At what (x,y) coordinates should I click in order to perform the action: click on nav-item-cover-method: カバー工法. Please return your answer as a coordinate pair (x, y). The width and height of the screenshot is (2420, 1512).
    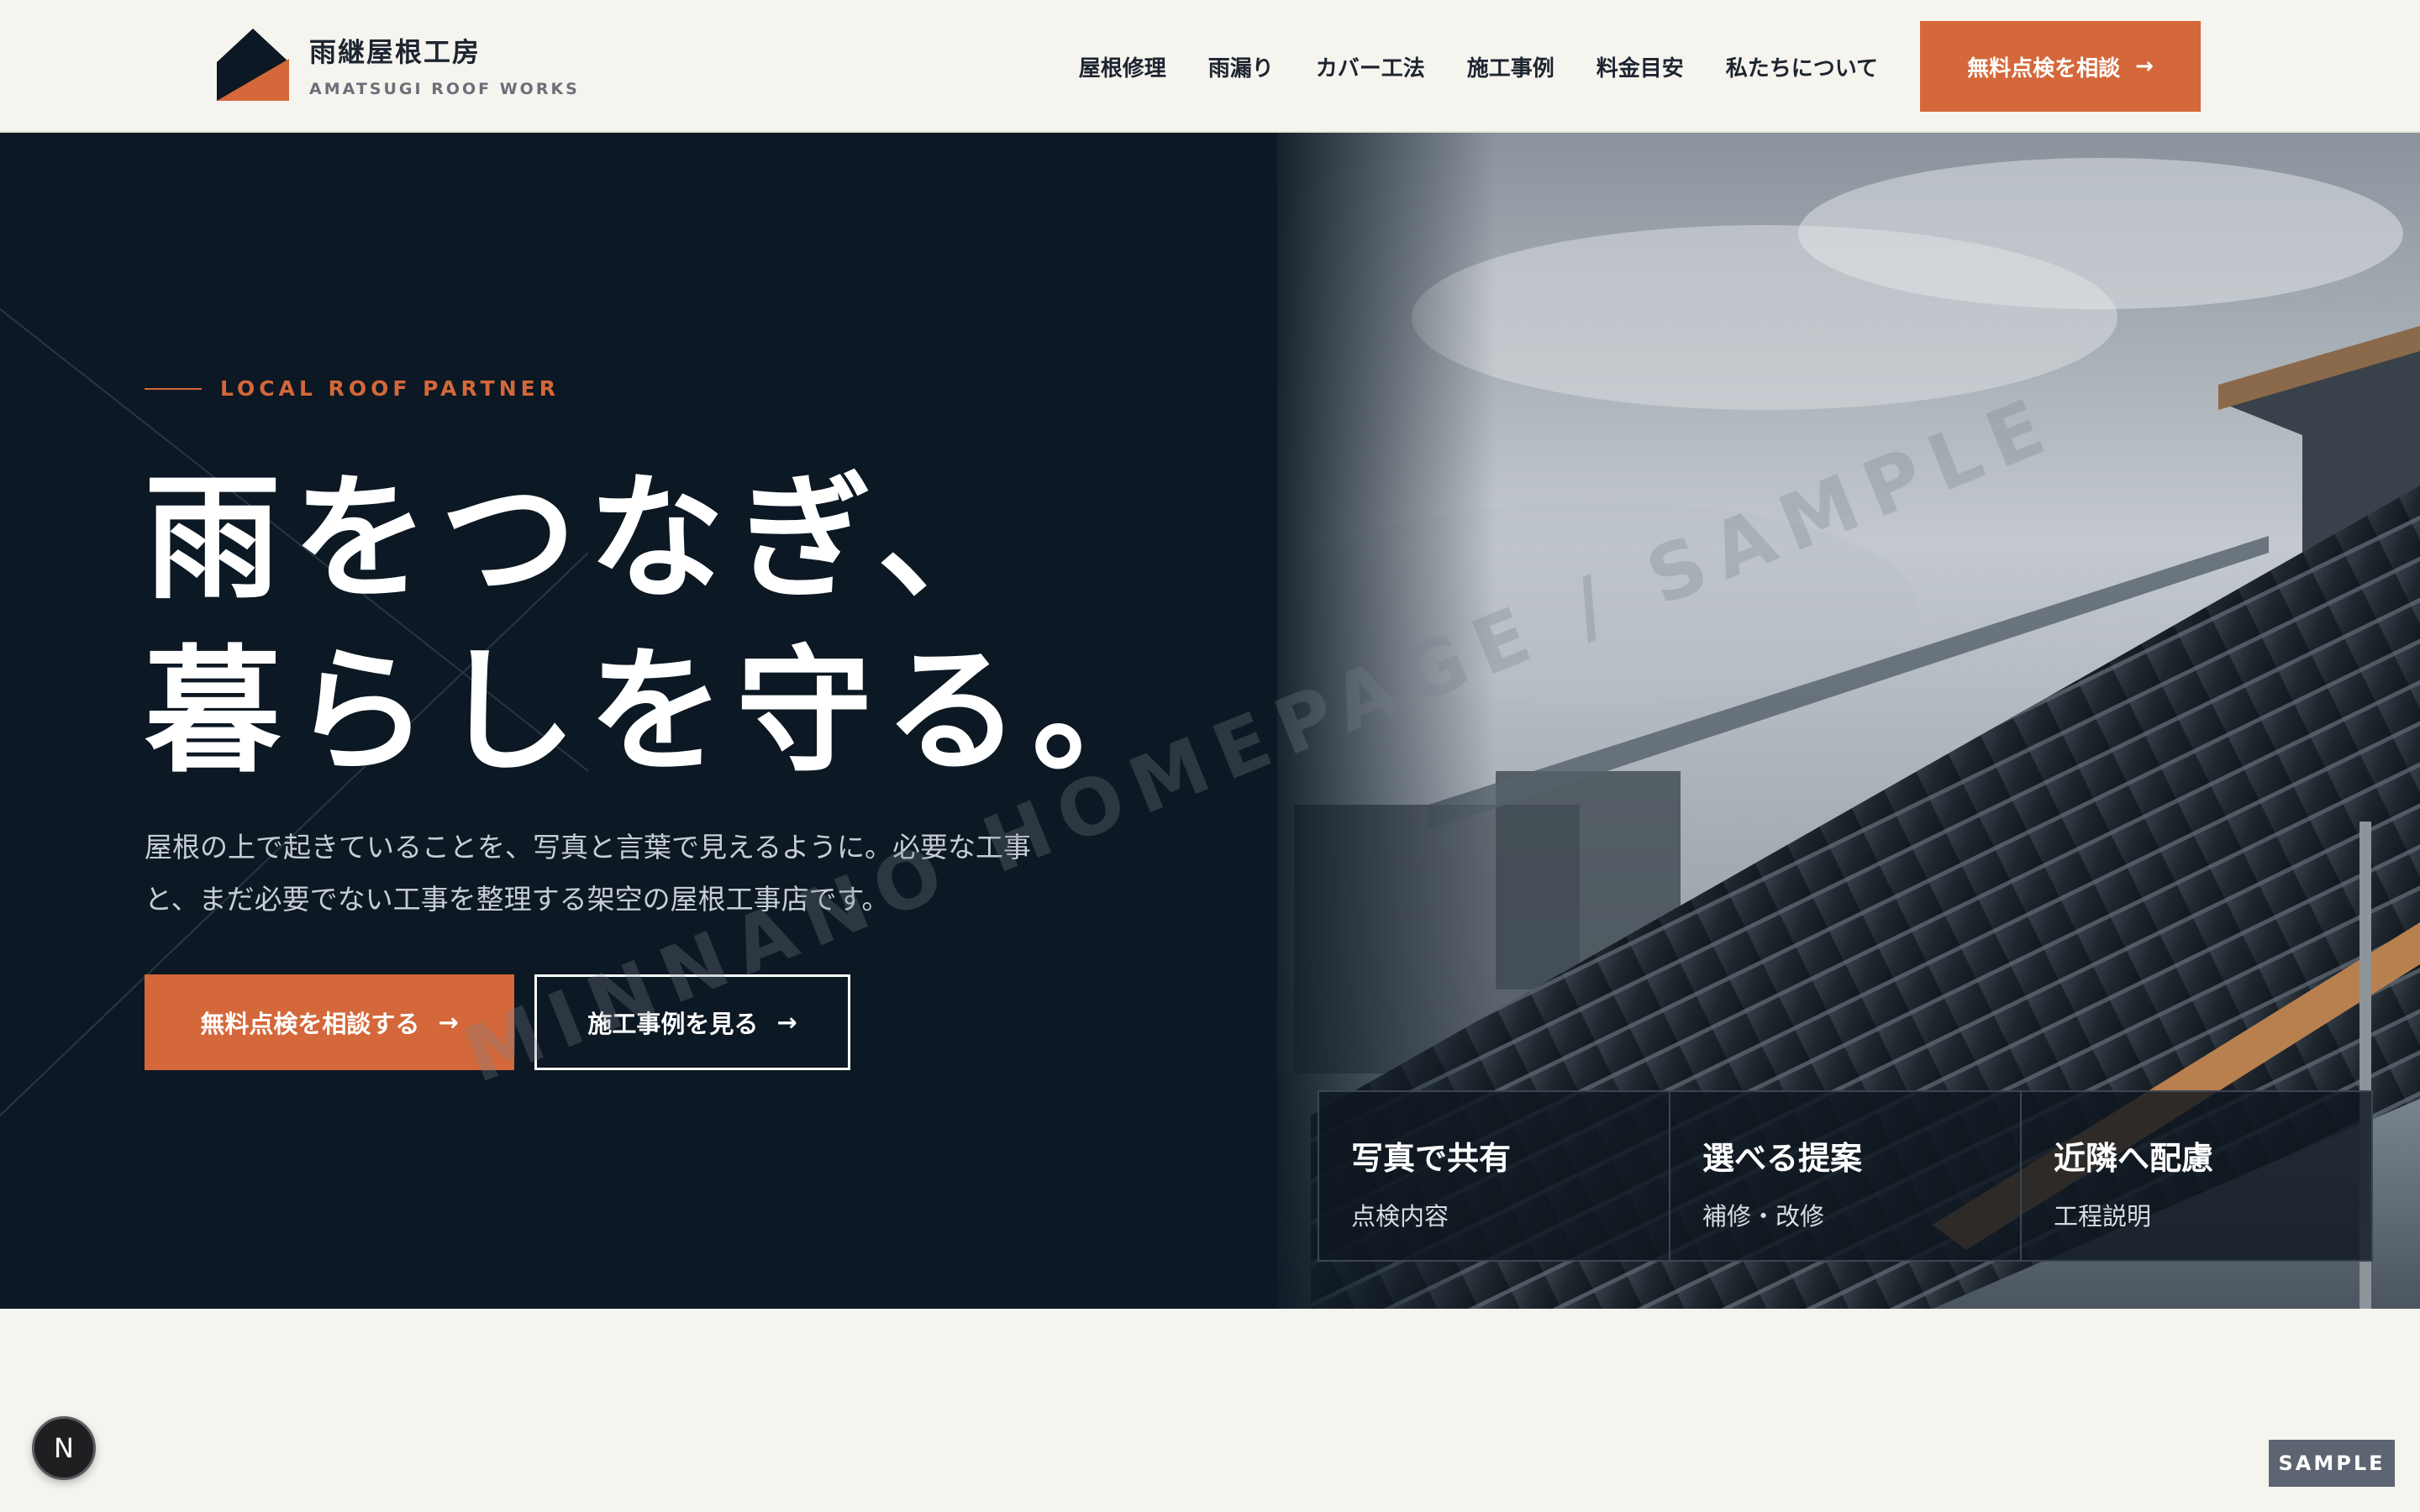
    Looking at the image, I should click on (1371, 66).